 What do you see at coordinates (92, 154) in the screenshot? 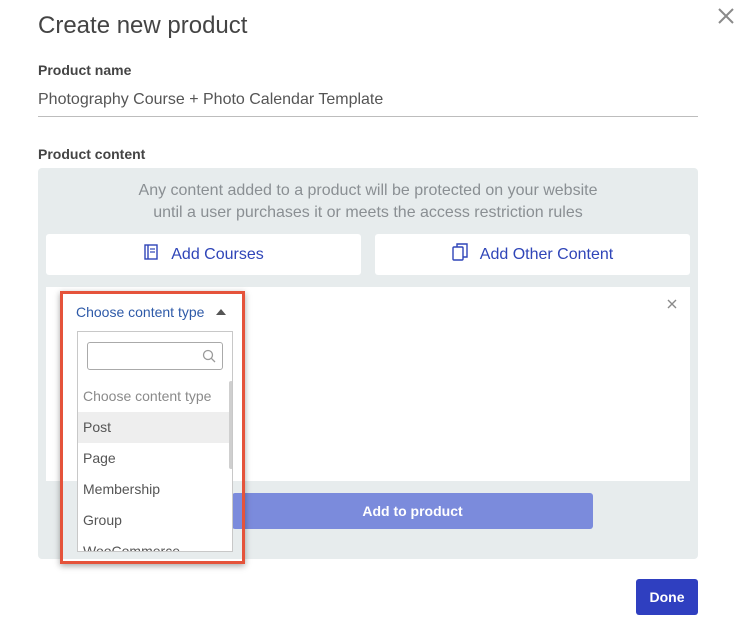
I see `product-content-label: Product content` at bounding box center [92, 154].